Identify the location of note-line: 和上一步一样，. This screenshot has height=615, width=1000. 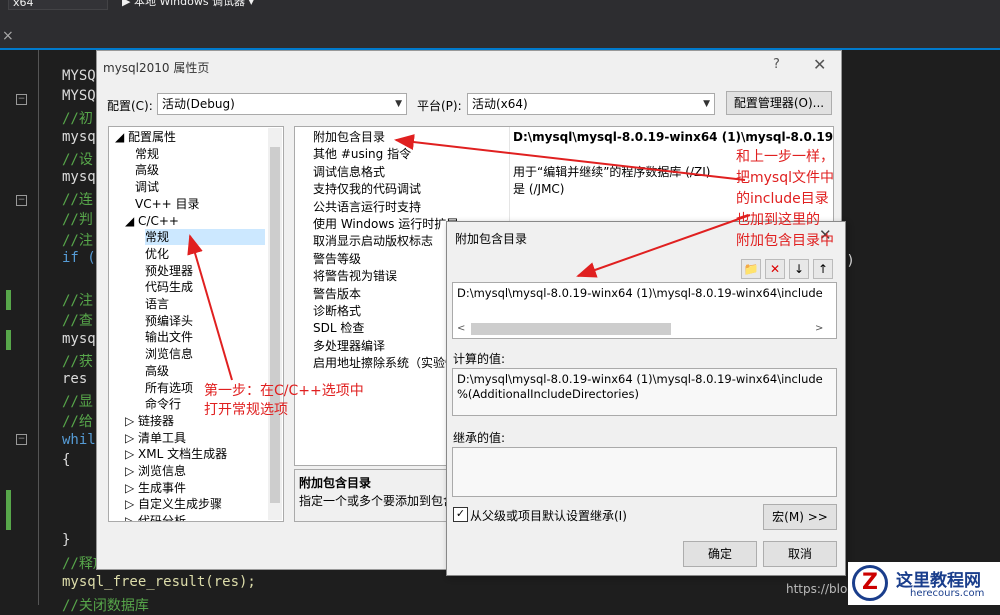
(785, 157).